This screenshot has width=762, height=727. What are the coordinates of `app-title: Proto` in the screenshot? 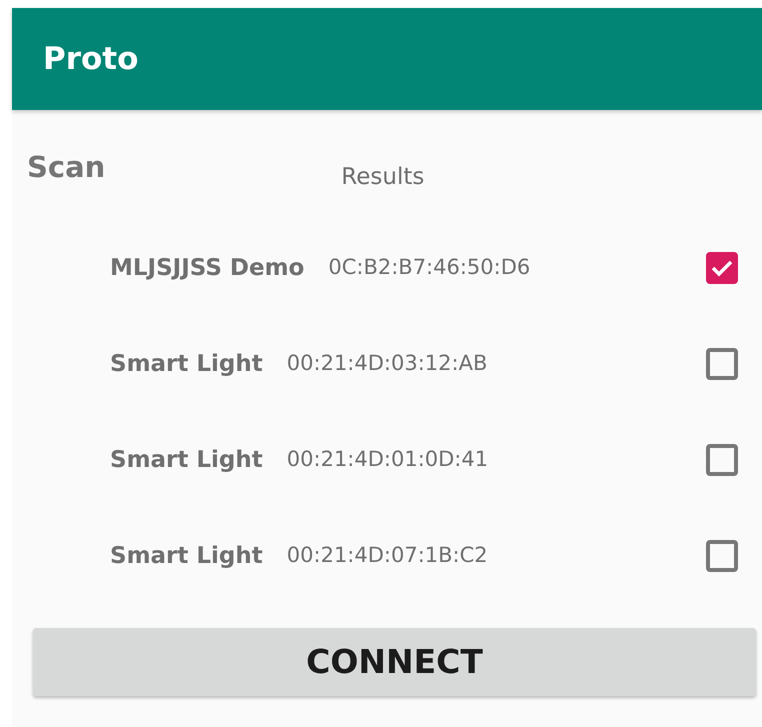 It's located at (90, 59).